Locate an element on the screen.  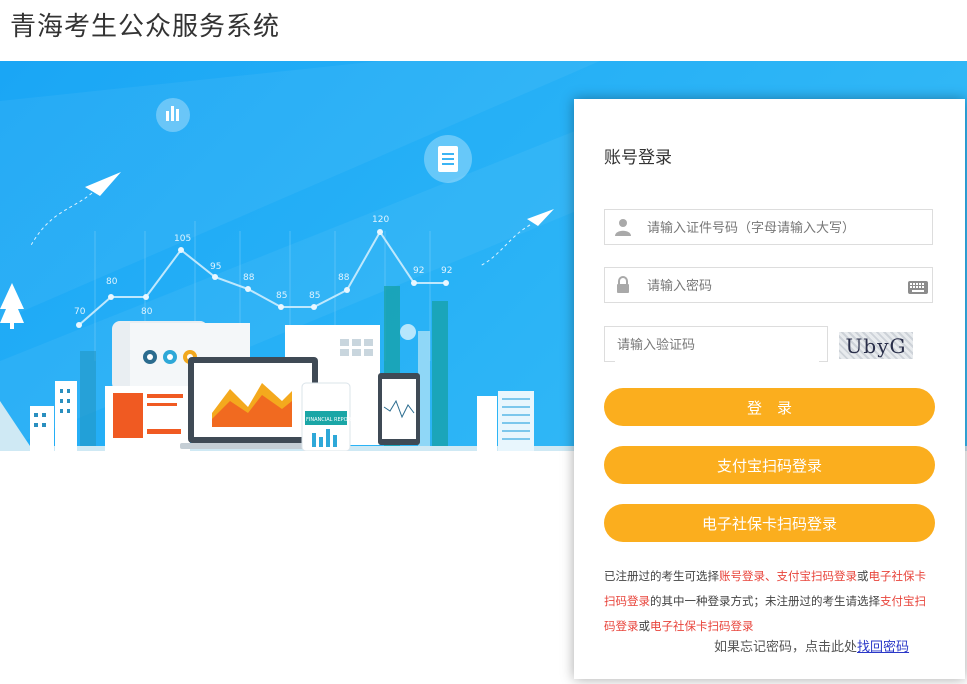
password-field is located at coordinates (768, 285).